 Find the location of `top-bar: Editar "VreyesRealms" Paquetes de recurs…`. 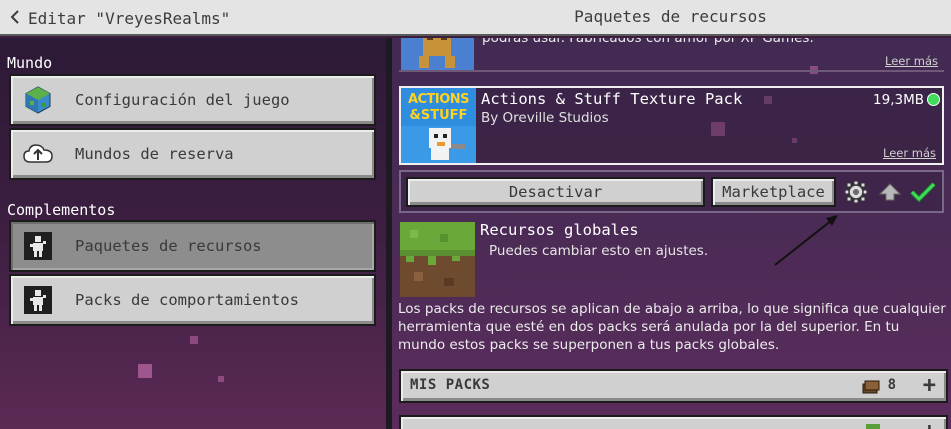

top-bar: Editar "VreyesRealms" Paquetes de recurs… is located at coordinates (475, 18).